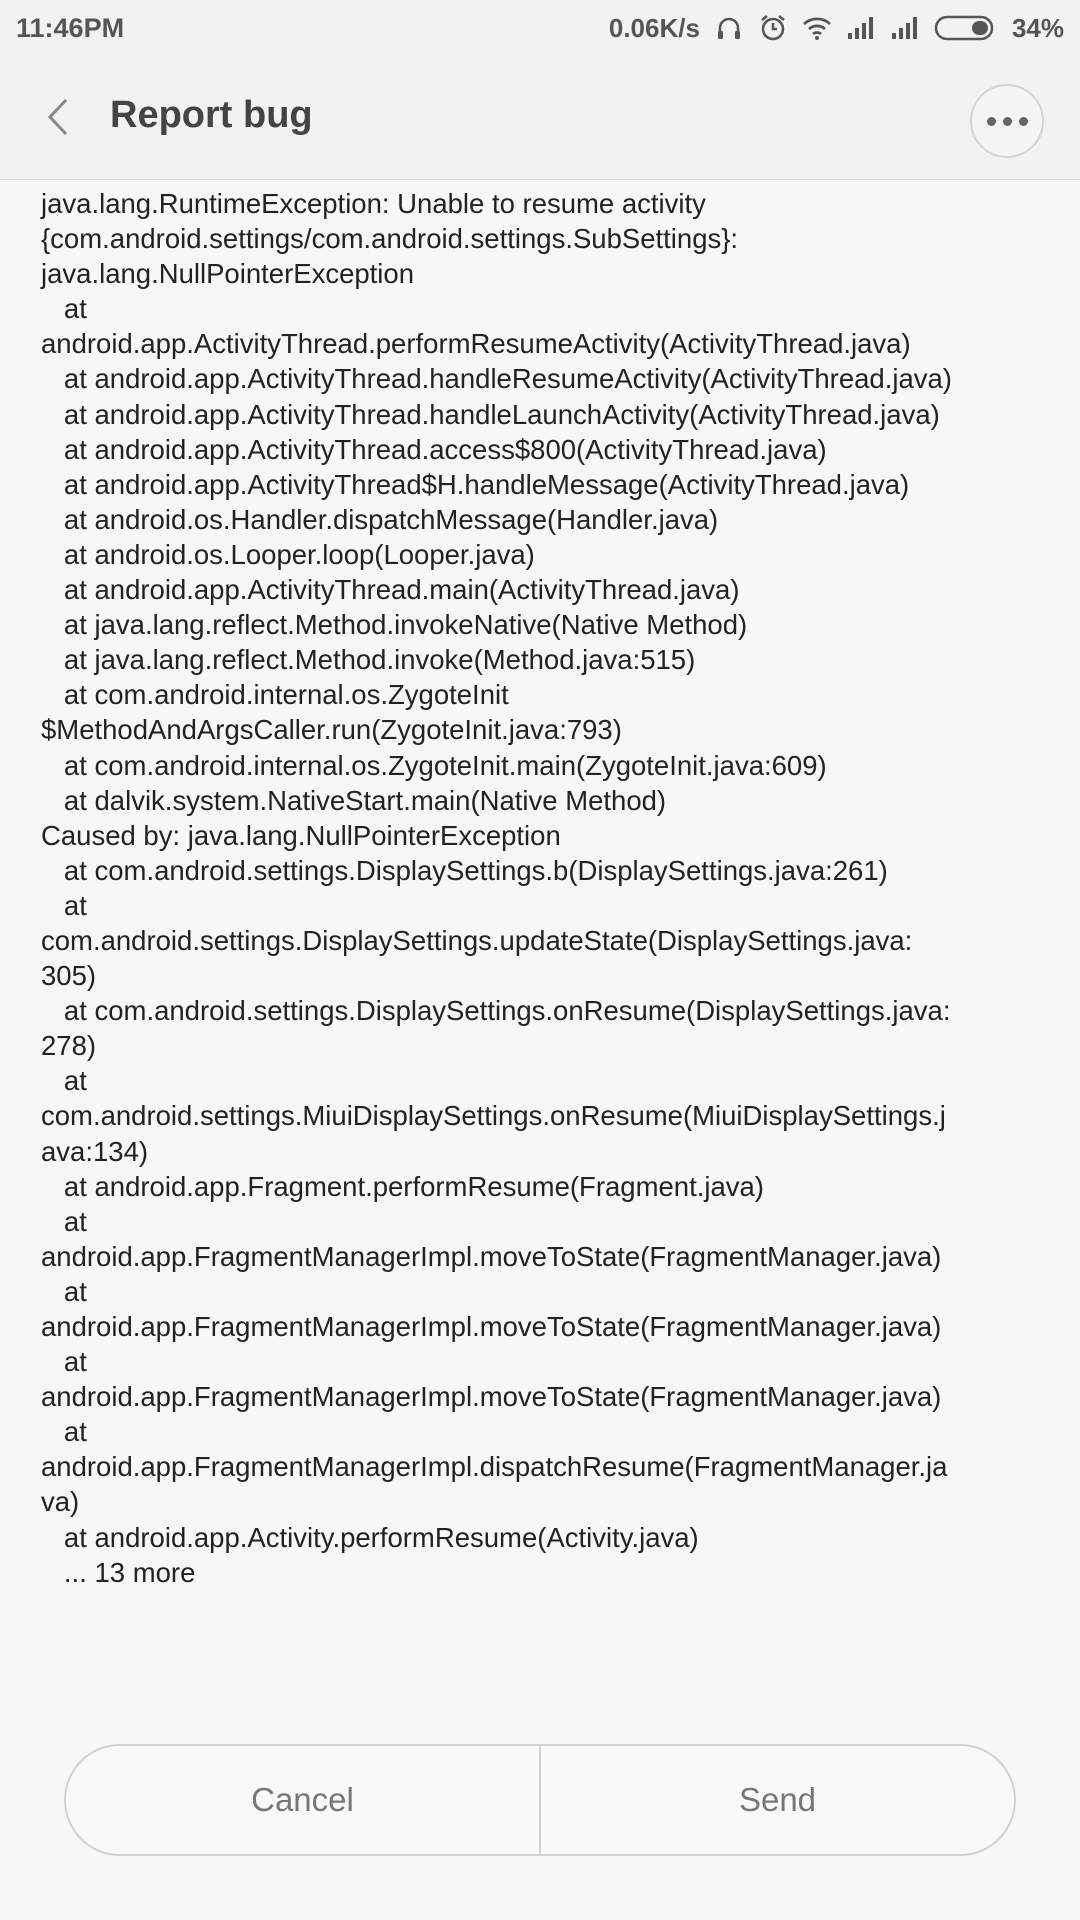 The width and height of the screenshot is (1080, 1920). Describe the element at coordinates (69, 1046) in the screenshot. I see `log-line: 278)` at that location.